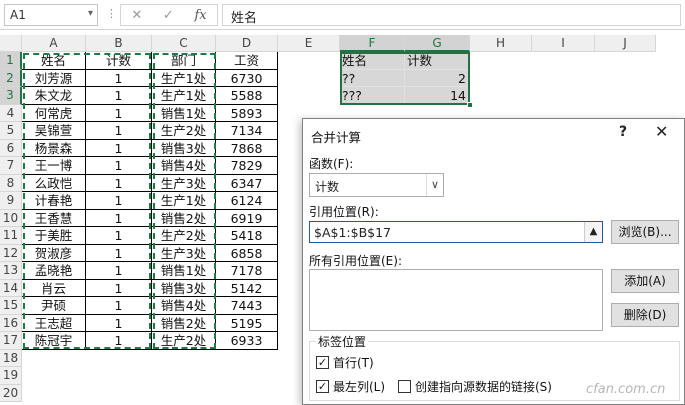 The image size is (685, 405). What do you see at coordinates (345, 362) in the screenshot?
I see `top-row-checkbox: ✓ 首行(T)` at bounding box center [345, 362].